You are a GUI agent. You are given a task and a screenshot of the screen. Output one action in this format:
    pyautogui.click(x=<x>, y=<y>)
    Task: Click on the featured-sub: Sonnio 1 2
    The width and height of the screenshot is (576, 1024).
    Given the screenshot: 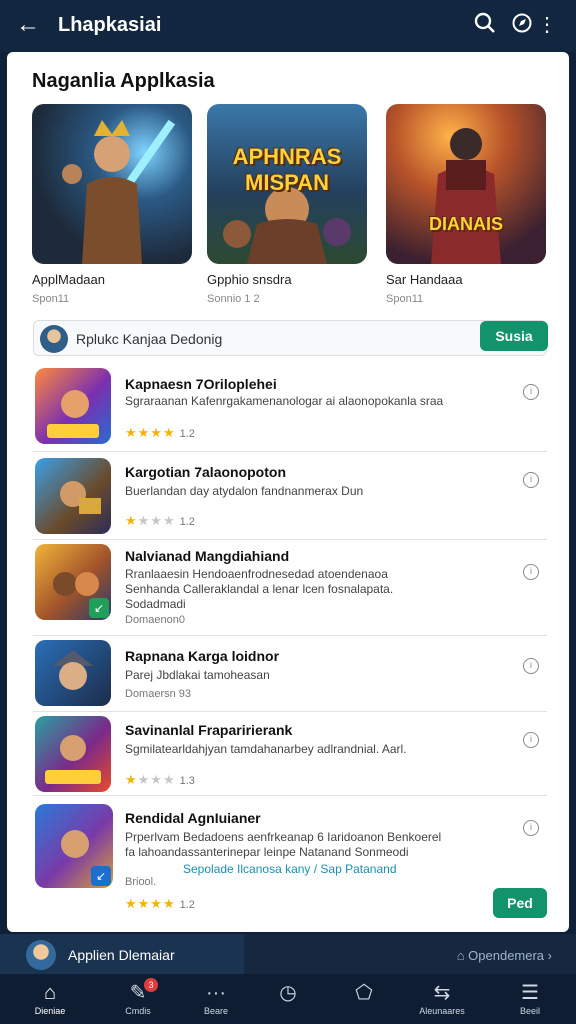 What is the action you would take?
    pyautogui.click(x=233, y=299)
    